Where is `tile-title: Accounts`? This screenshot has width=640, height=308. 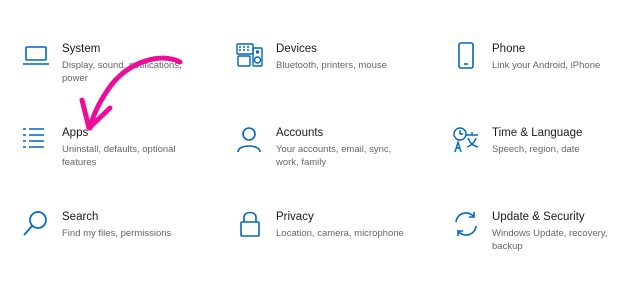 tile-title: Accounts is located at coordinates (300, 133).